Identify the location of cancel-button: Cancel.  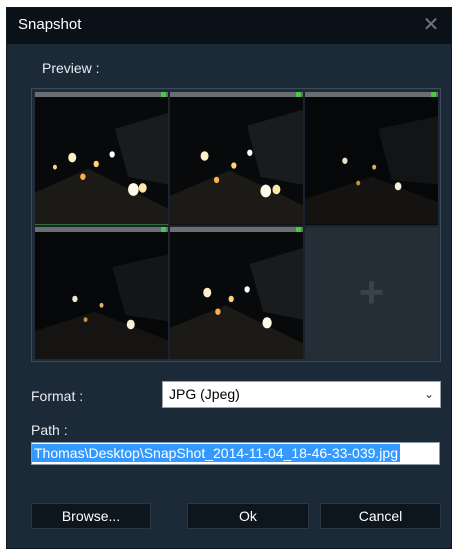
(380, 516).